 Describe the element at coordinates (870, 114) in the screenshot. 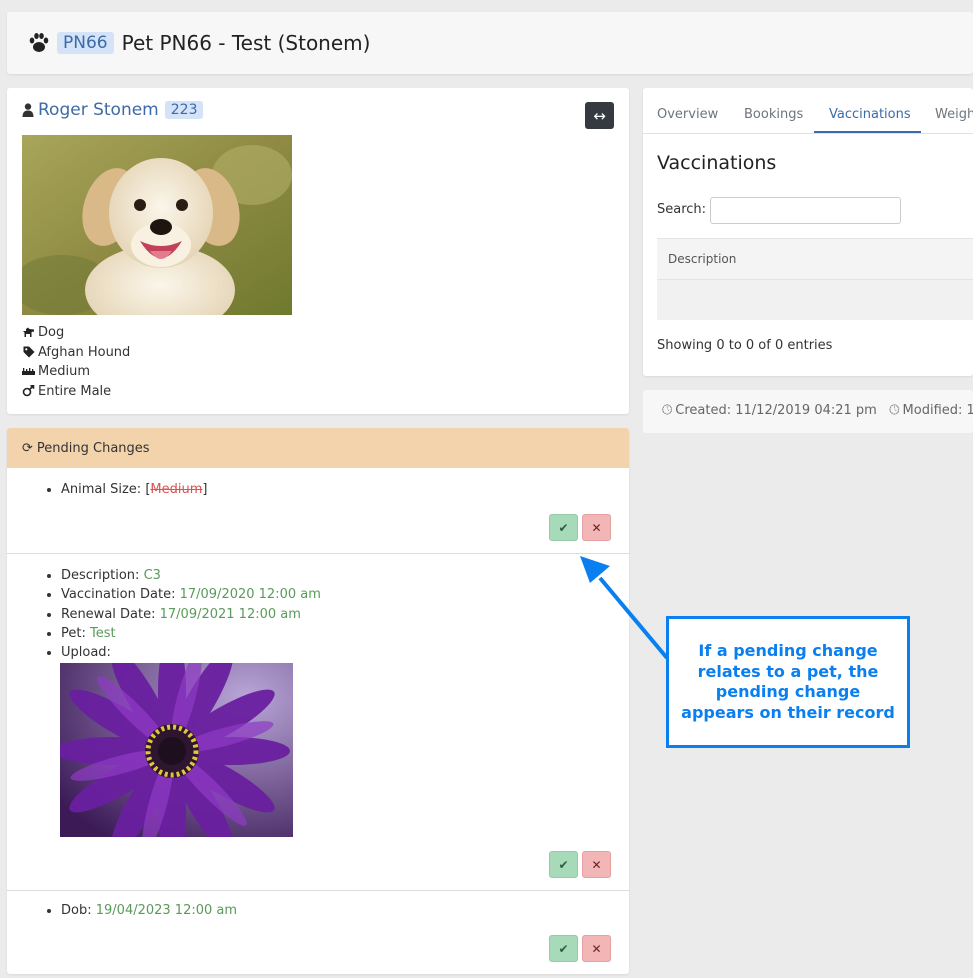

I see `tab-vaccinations: Vaccinations` at that location.